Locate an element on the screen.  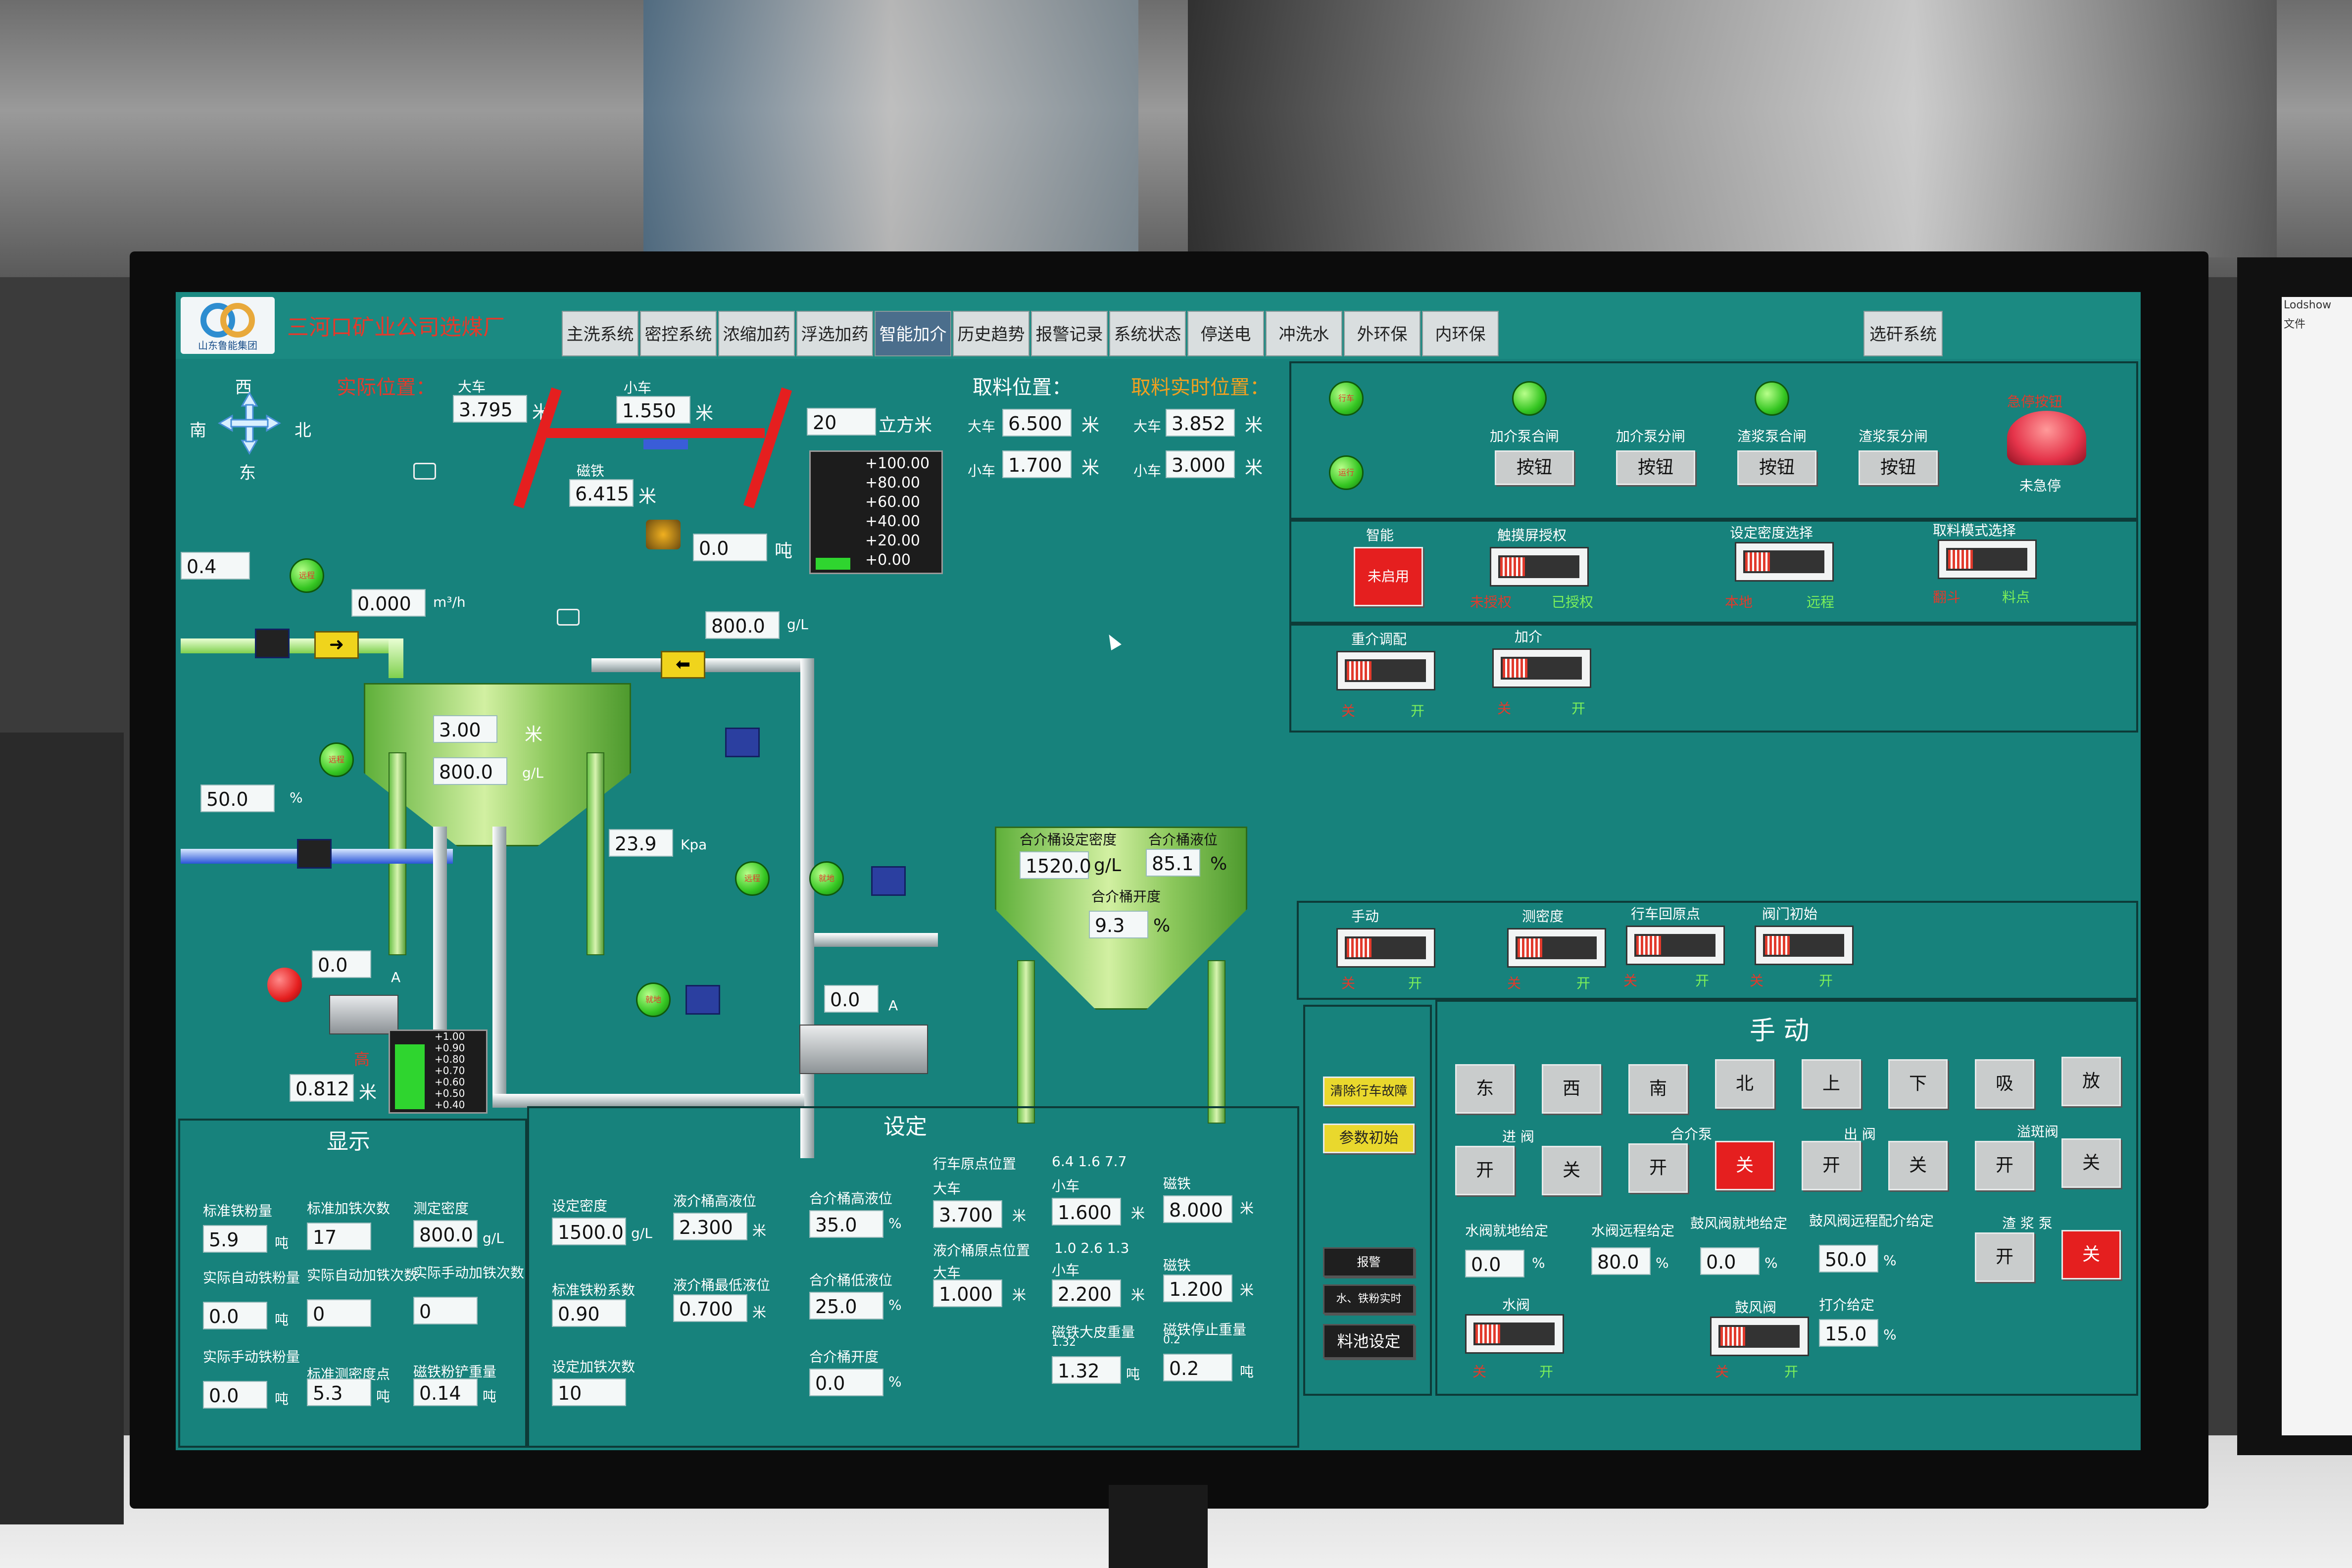
outlet-valve-close-button: 关 is located at coordinates (1918, 1165).